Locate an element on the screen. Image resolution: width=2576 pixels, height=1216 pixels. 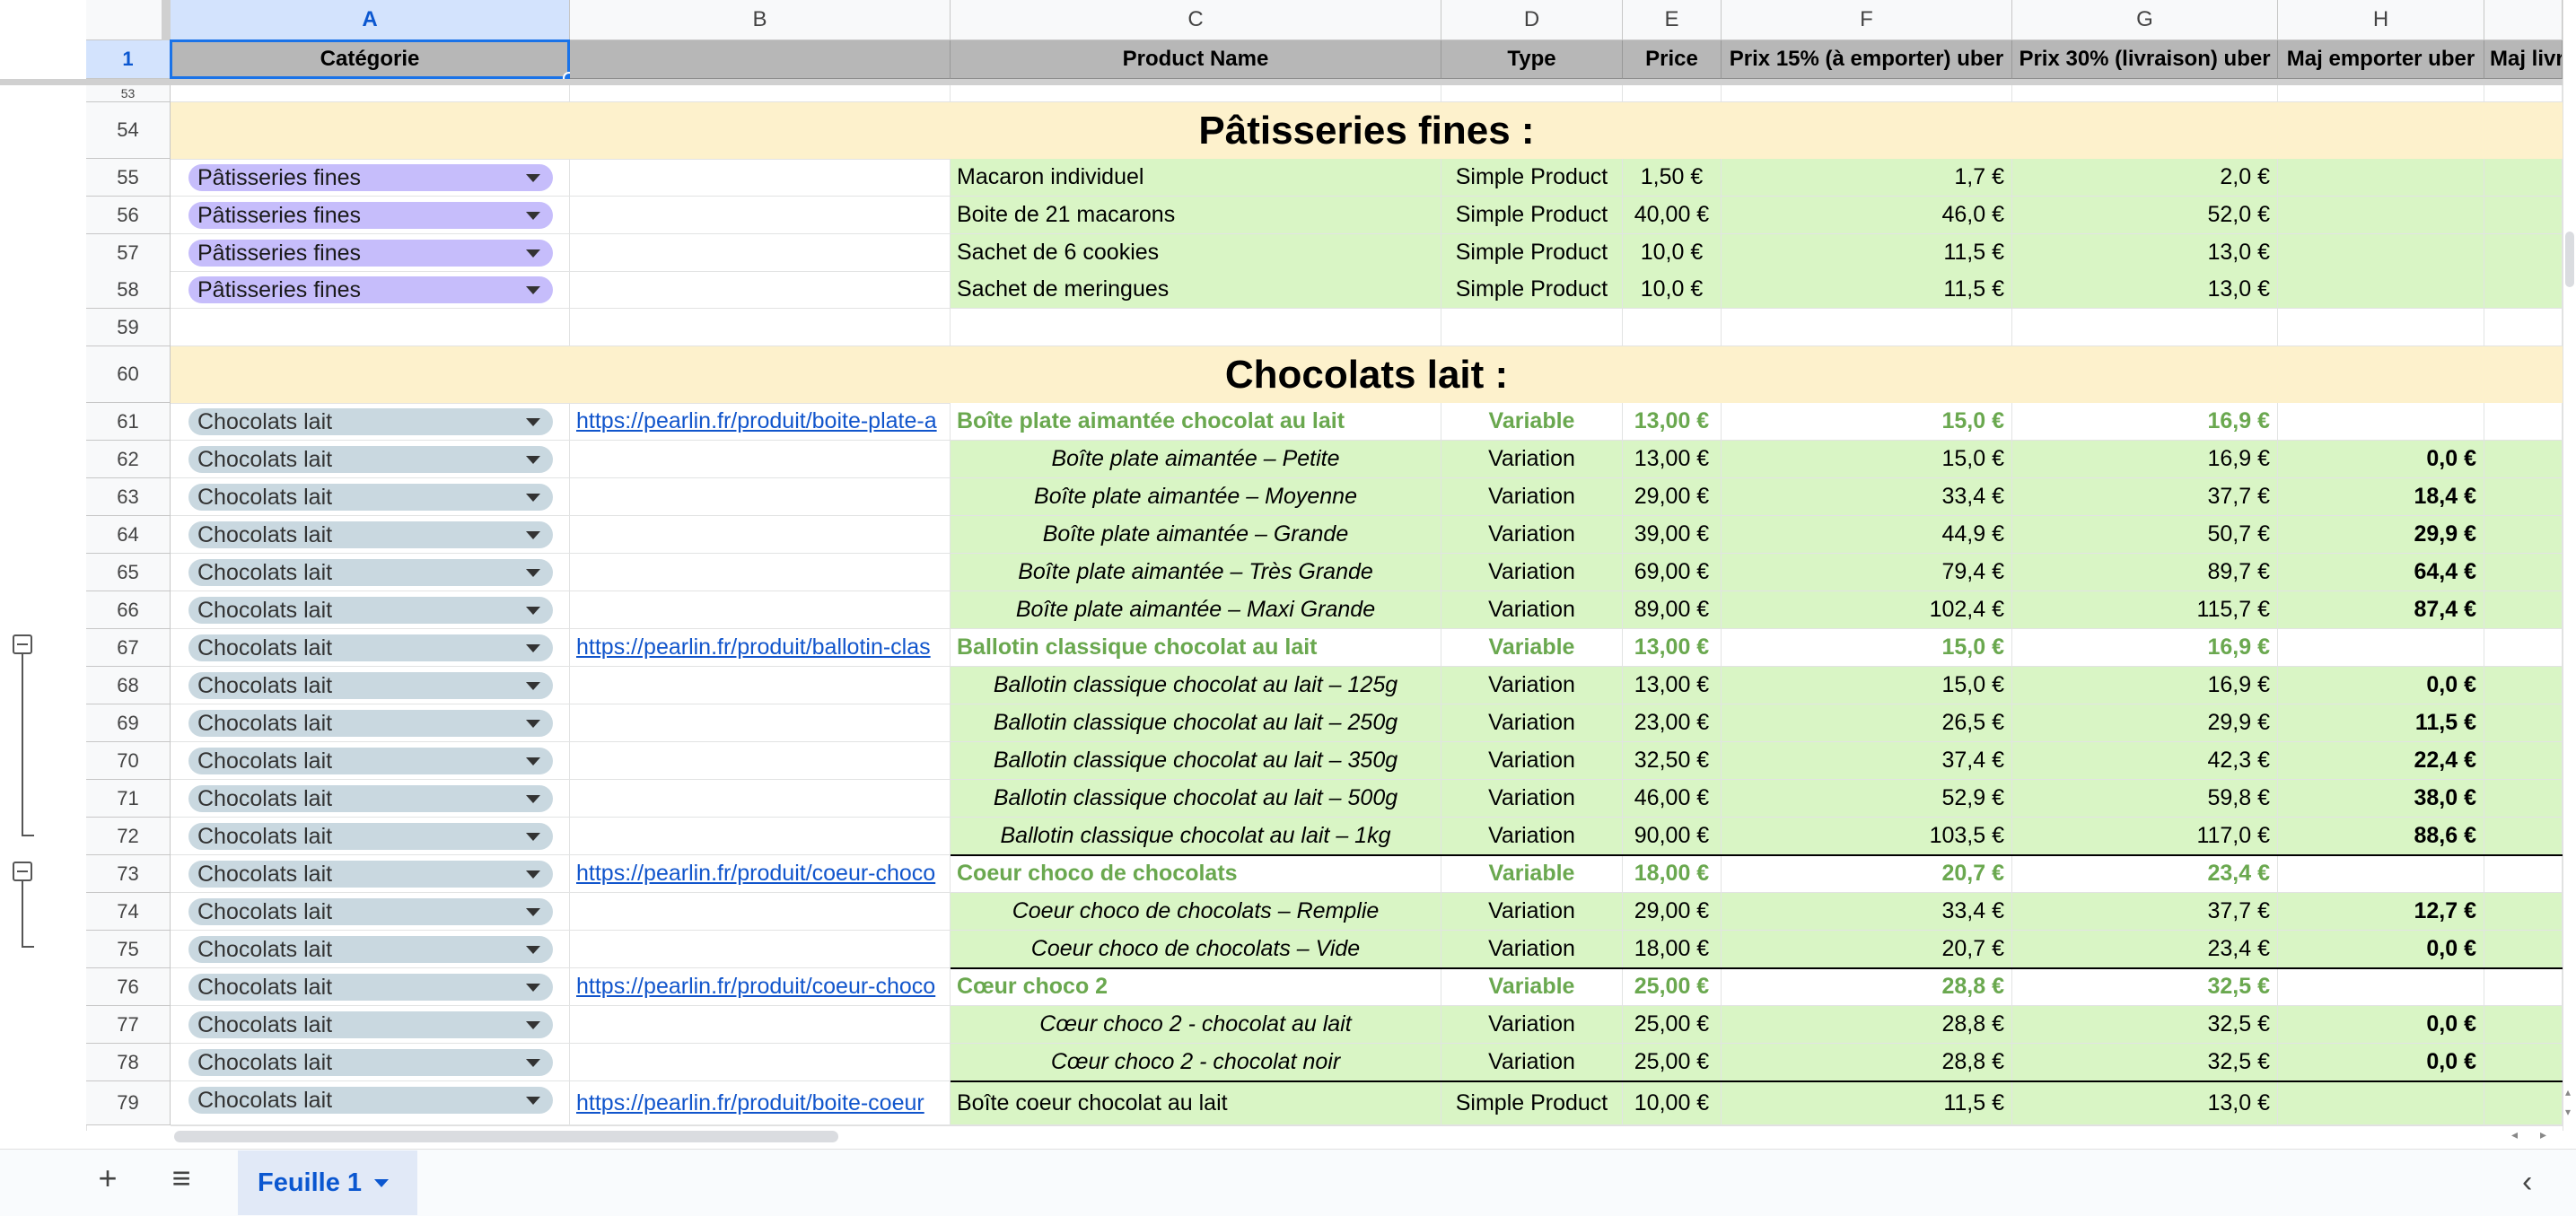
link-cell: https://pearlin.fr/produit/boite-plate-a is located at coordinates (760, 422).